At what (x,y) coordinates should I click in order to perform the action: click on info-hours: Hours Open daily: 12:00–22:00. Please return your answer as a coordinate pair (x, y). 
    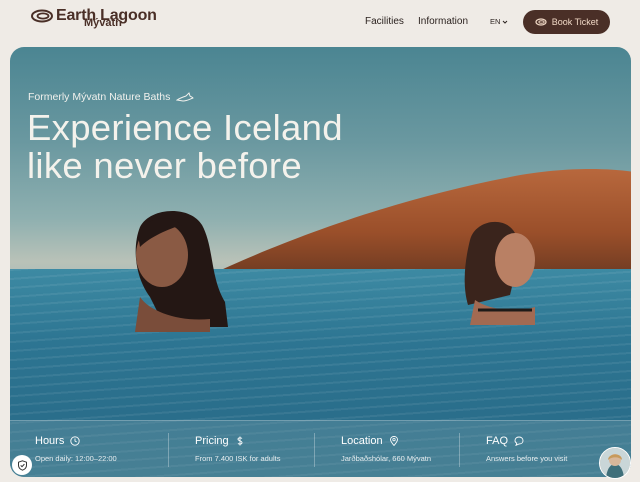
    Looking at the image, I should click on (76, 449).